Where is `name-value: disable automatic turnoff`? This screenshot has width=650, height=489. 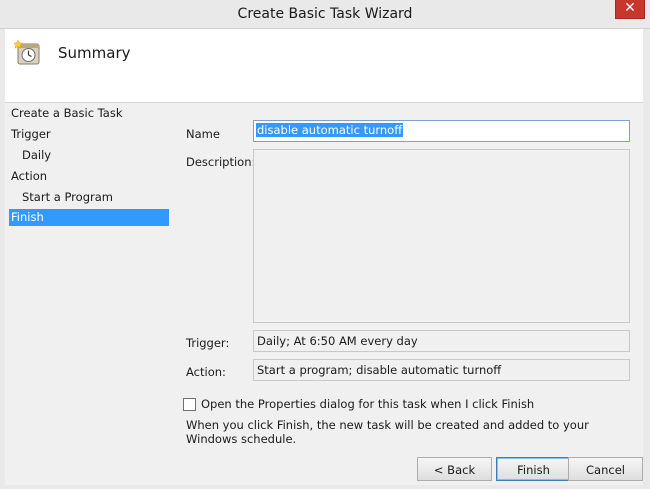 name-value: disable automatic turnoff is located at coordinates (330, 130).